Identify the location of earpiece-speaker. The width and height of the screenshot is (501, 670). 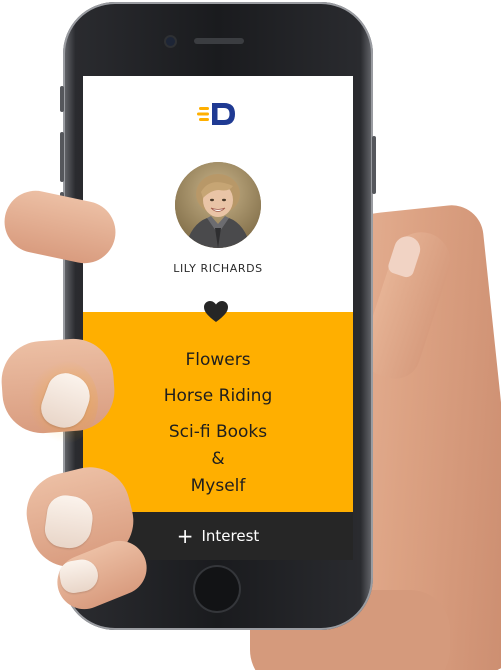
(219, 41).